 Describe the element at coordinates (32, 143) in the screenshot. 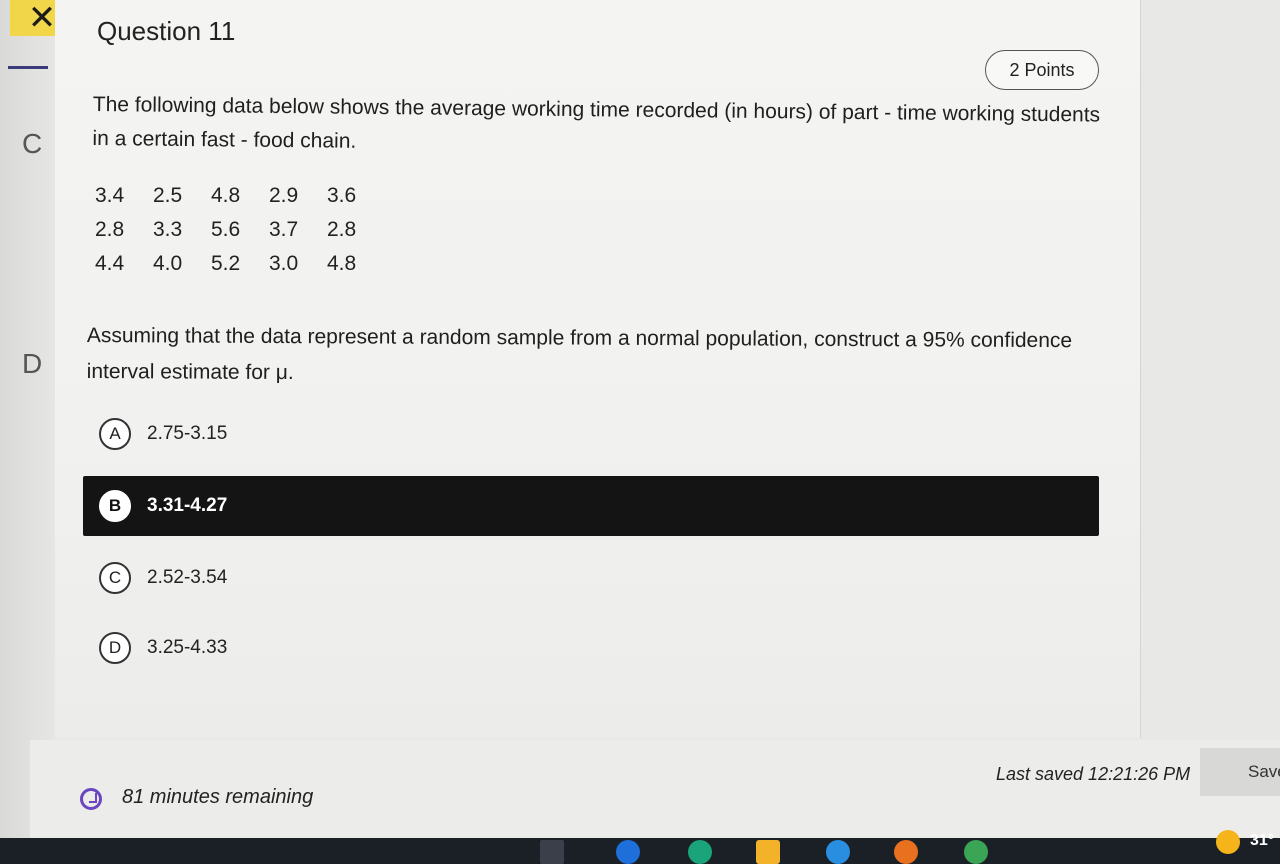

I see `sidebar-letter-c: C` at that location.